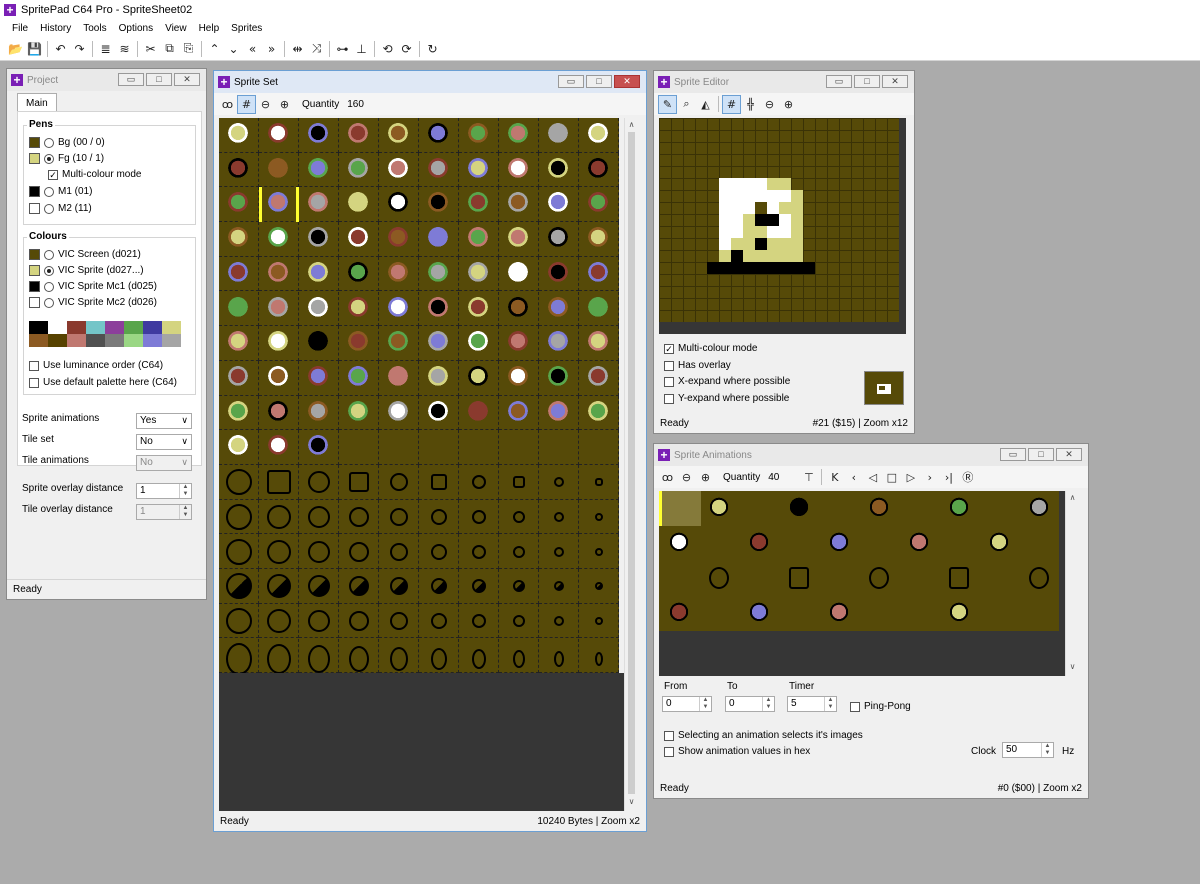 This screenshot has height=884, width=1200. I want to click on pen-m1: M1 (01), so click(60, 191).